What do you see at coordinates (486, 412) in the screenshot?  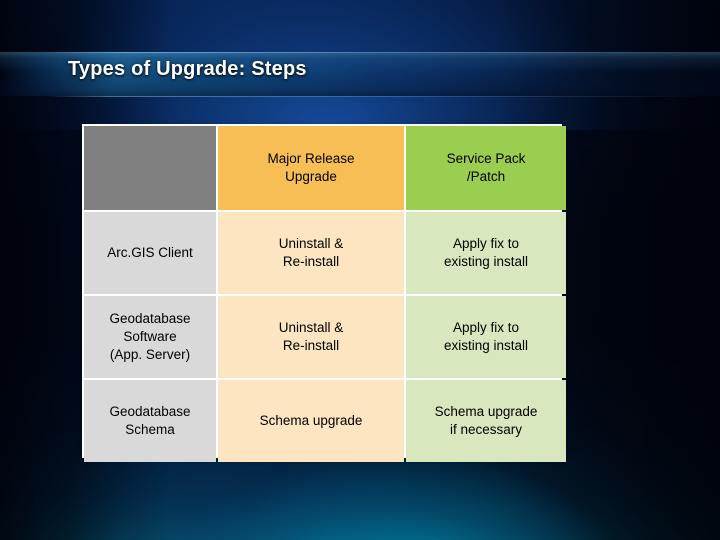 I see `row2-patch-line1: Schema upgrade` at bounding box center [486, 412].